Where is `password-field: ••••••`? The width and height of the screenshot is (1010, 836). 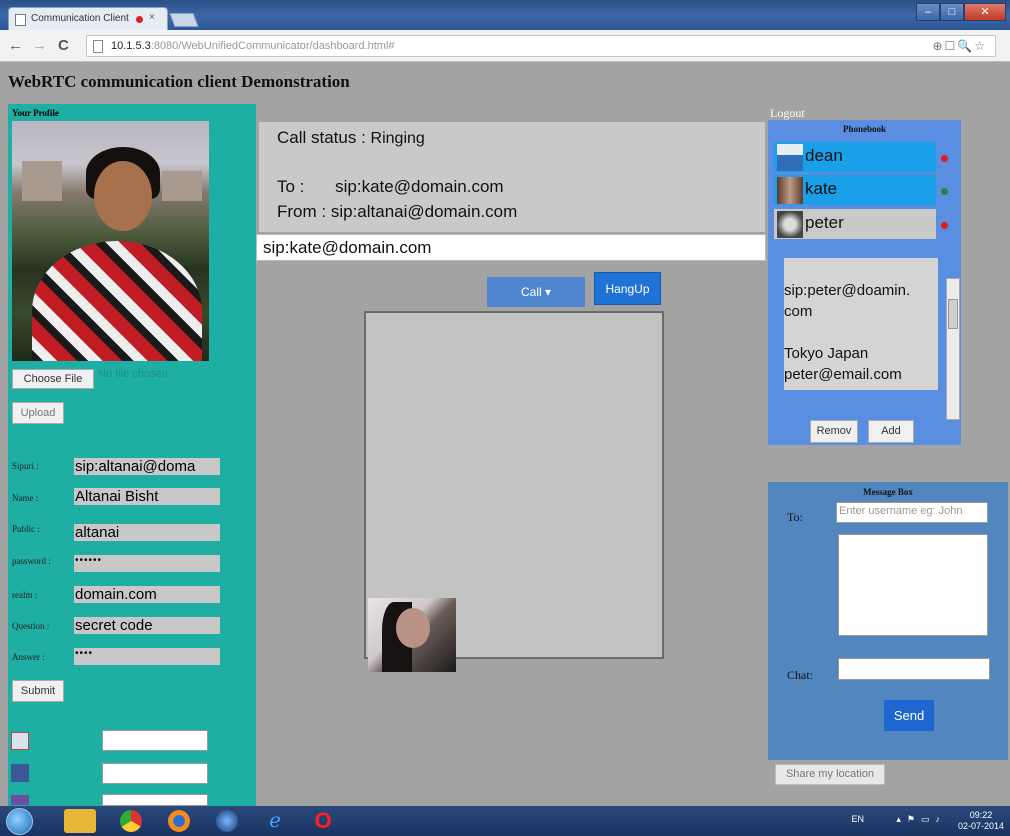 password-field: •••••• is located at coordinates (147, 563).